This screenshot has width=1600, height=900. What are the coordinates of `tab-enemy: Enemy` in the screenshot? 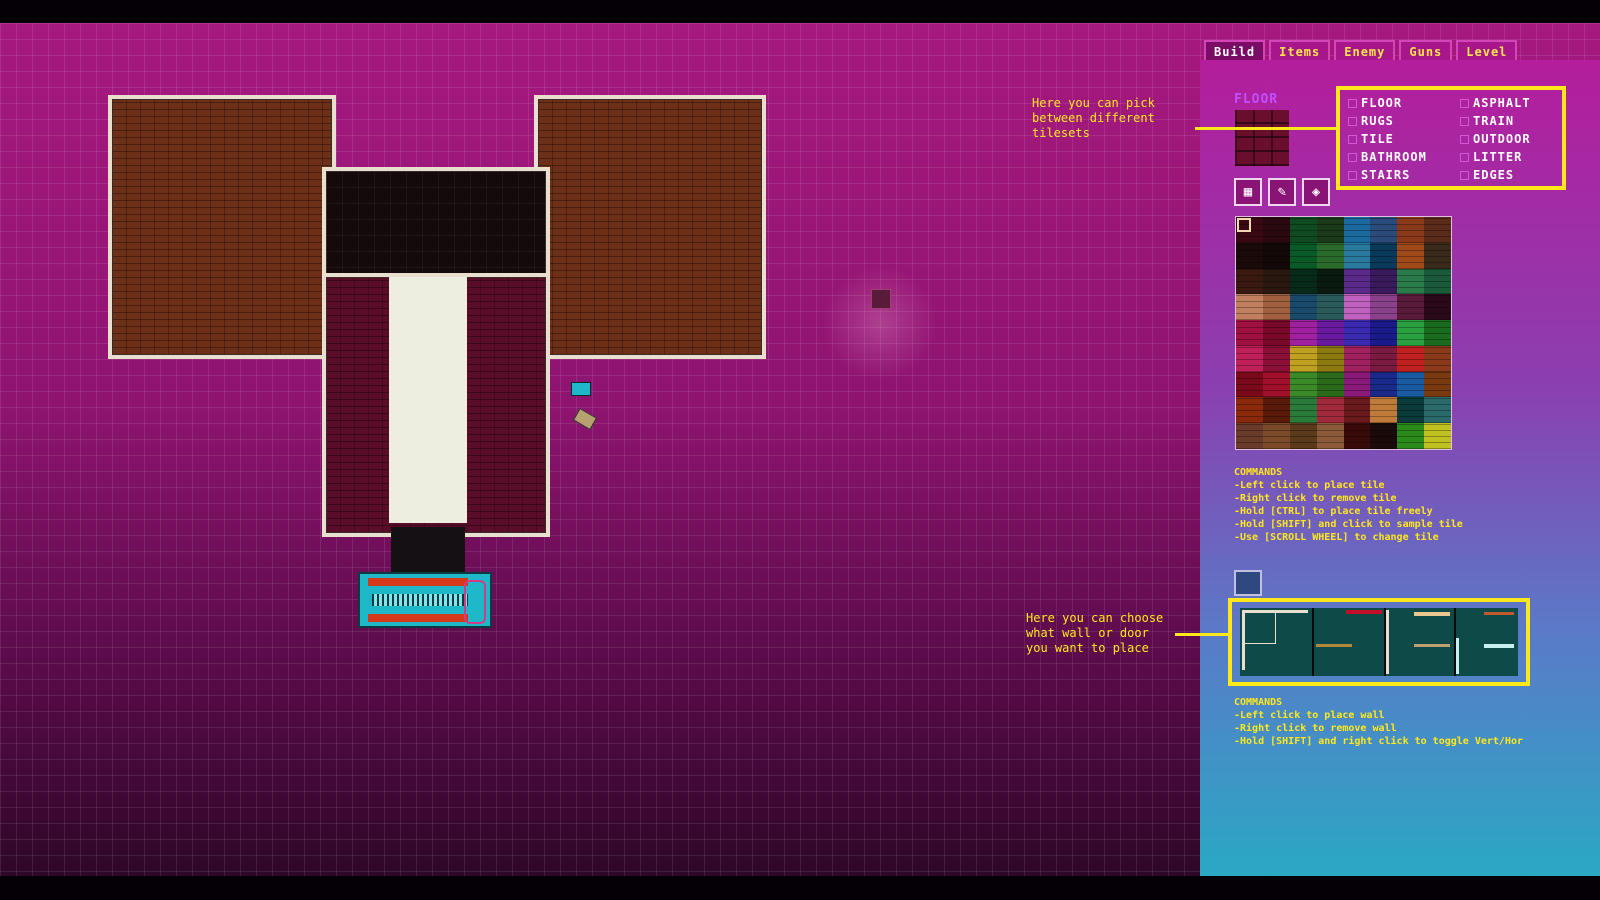 It's located at (1365, 50).